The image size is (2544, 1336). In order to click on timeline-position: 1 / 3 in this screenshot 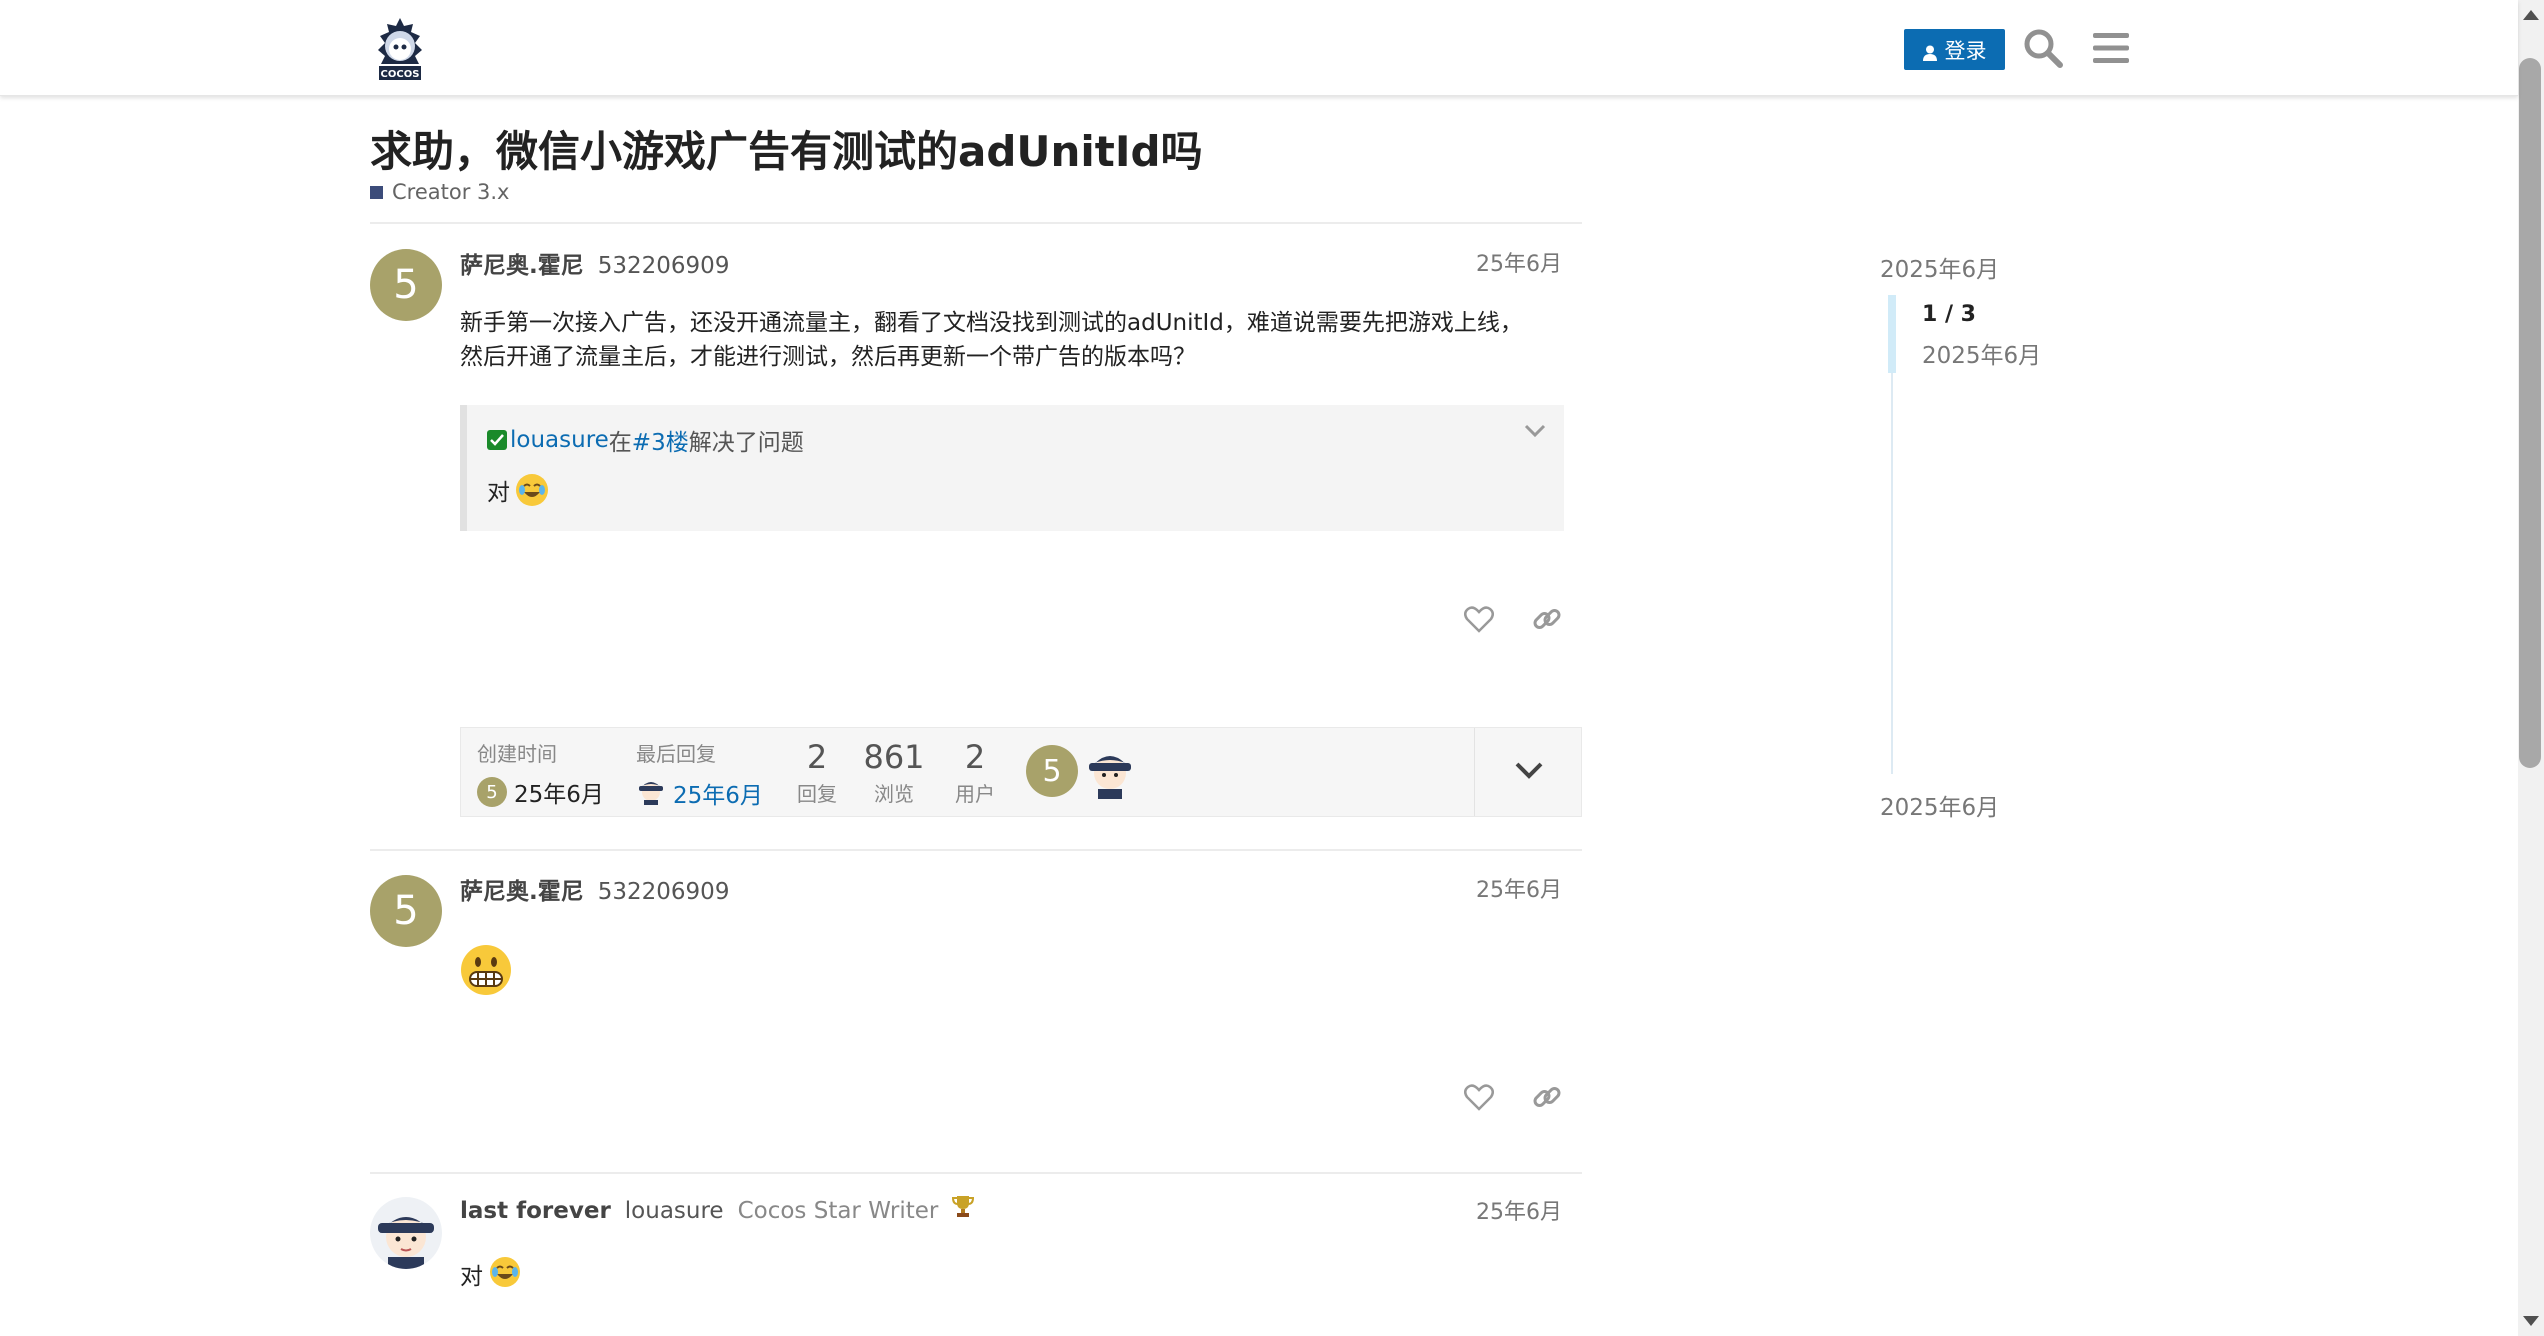, I will do `click(1949, 314)`.